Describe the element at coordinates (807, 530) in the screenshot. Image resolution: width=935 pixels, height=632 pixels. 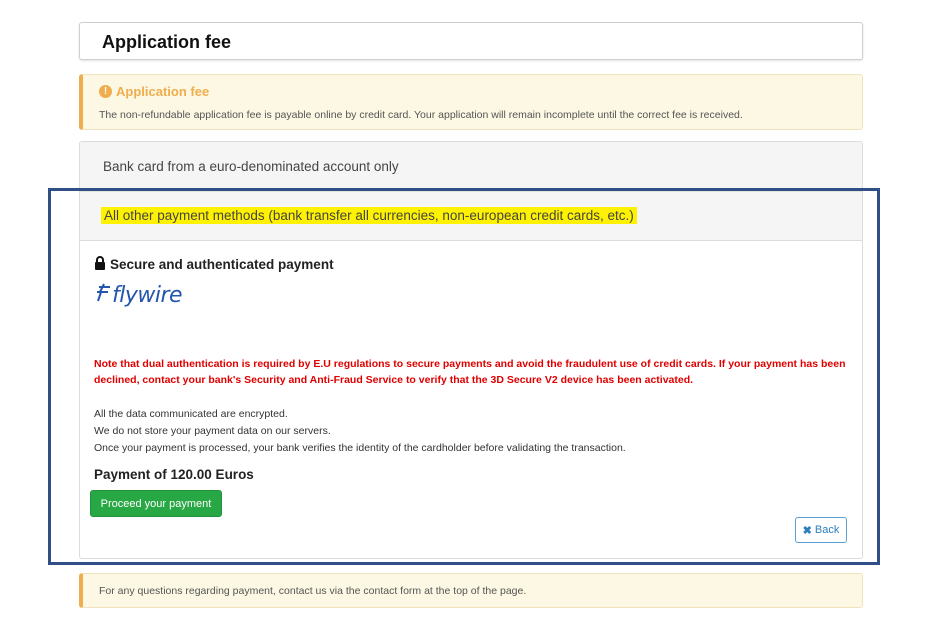
I see `close-icon: ✖` at that location.